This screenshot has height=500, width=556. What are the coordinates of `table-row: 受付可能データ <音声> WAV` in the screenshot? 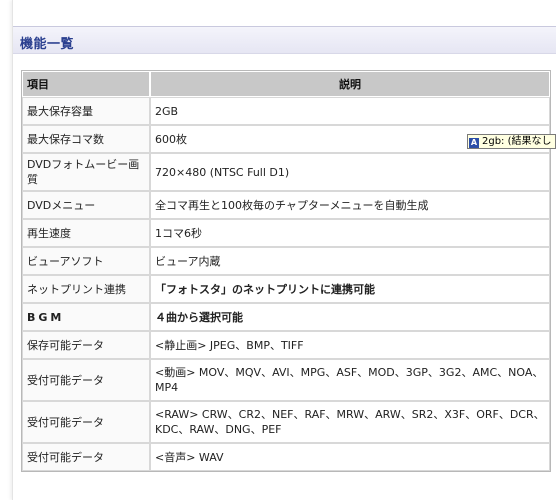 It's located at (286, 457).